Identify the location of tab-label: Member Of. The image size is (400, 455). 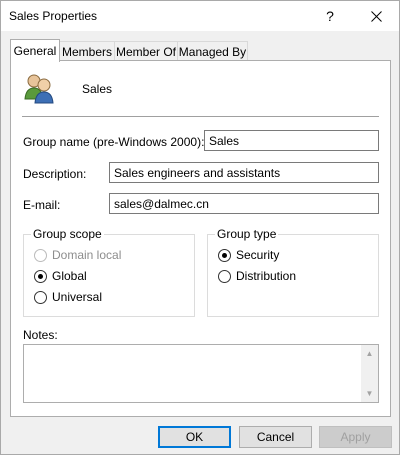
(145, 52).